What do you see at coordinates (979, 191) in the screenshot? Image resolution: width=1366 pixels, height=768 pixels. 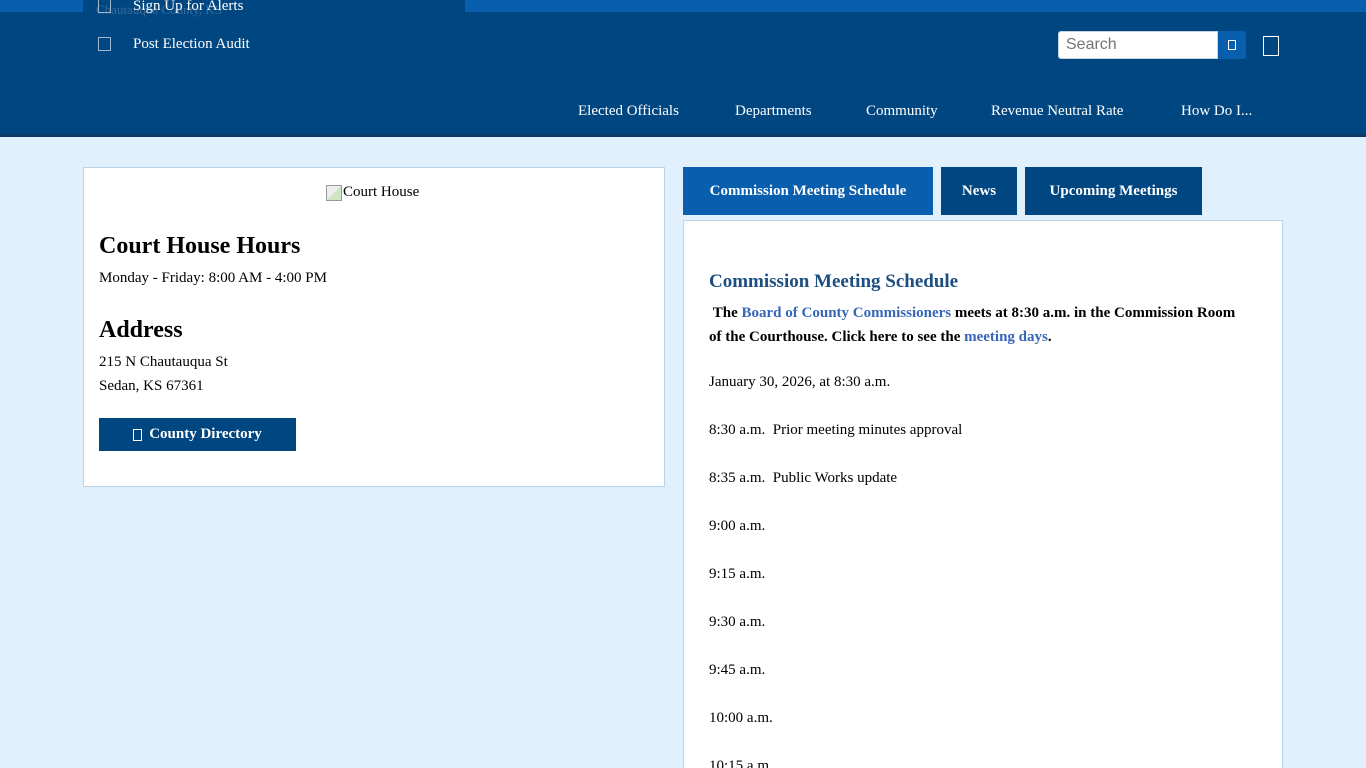 I see `tab-news: News` at bounding box center [979, 191].